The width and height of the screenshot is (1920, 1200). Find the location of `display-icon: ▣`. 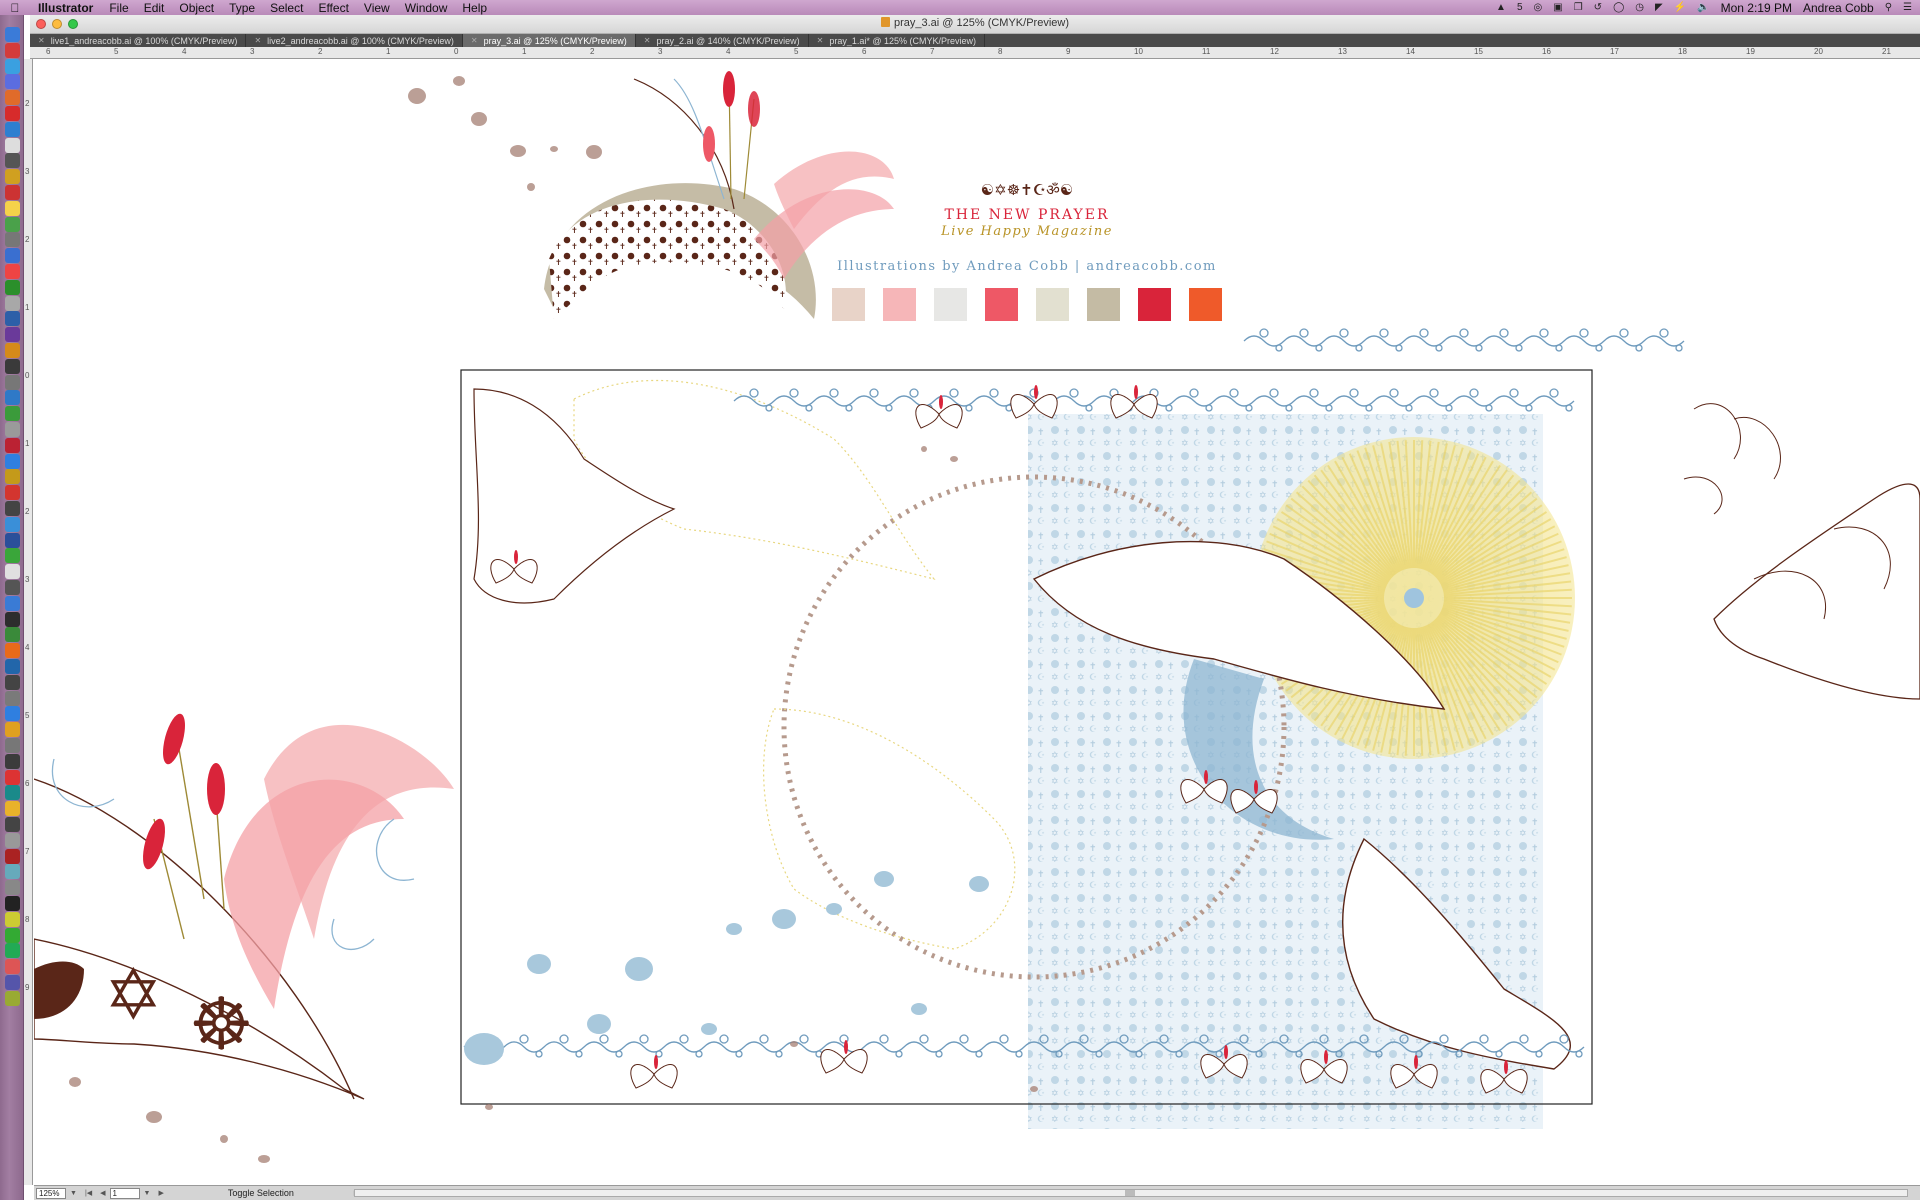

display-icon: ▣ is located at coordinates (1557, 7).